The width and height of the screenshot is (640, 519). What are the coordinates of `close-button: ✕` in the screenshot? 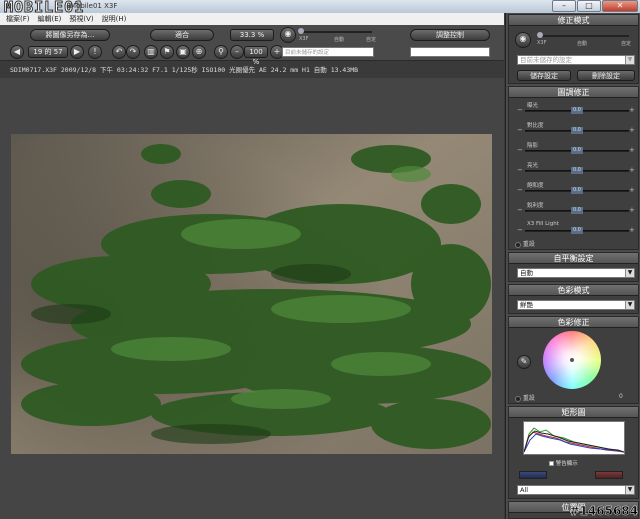 It's located at (620, 6).